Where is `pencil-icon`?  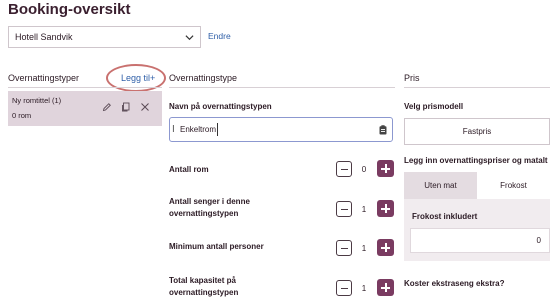 pencil-icon is located at coordinates (107, 107).